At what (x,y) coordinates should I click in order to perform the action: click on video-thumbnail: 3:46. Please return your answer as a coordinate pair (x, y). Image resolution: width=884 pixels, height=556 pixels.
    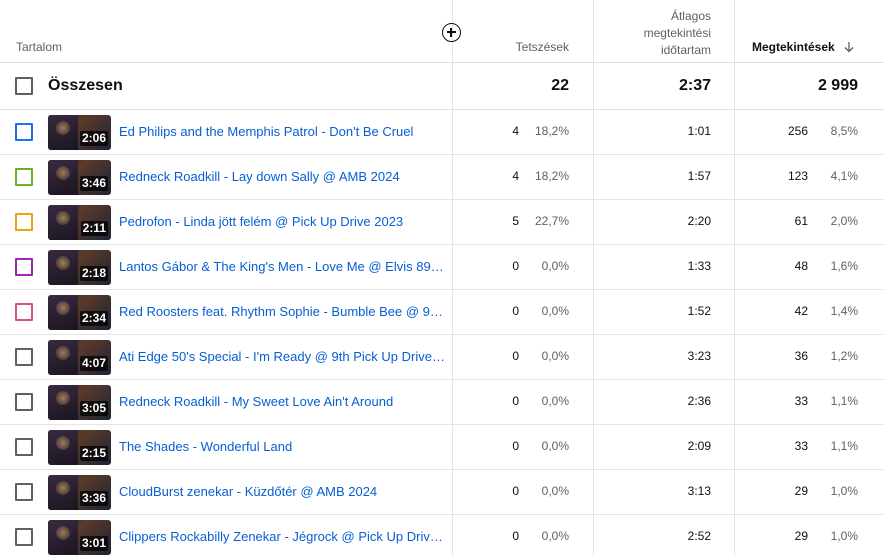
    Looking at the image, I should click on (79, 177).